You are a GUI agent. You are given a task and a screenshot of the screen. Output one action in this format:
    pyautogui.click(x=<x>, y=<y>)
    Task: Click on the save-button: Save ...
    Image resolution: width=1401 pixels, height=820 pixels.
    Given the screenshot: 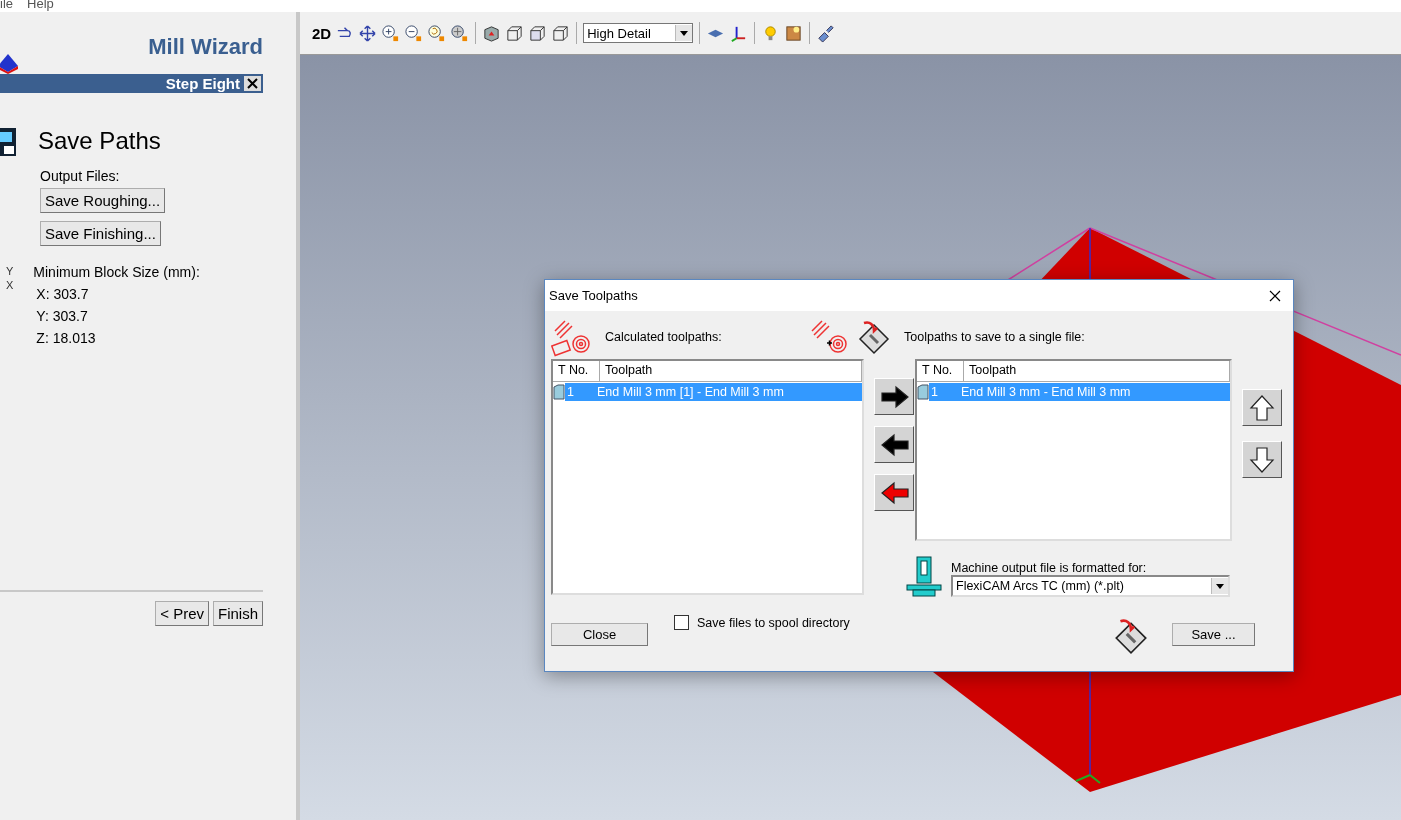 What is the action you would take?
    pyautogui.click(x=1213, y=634)
    